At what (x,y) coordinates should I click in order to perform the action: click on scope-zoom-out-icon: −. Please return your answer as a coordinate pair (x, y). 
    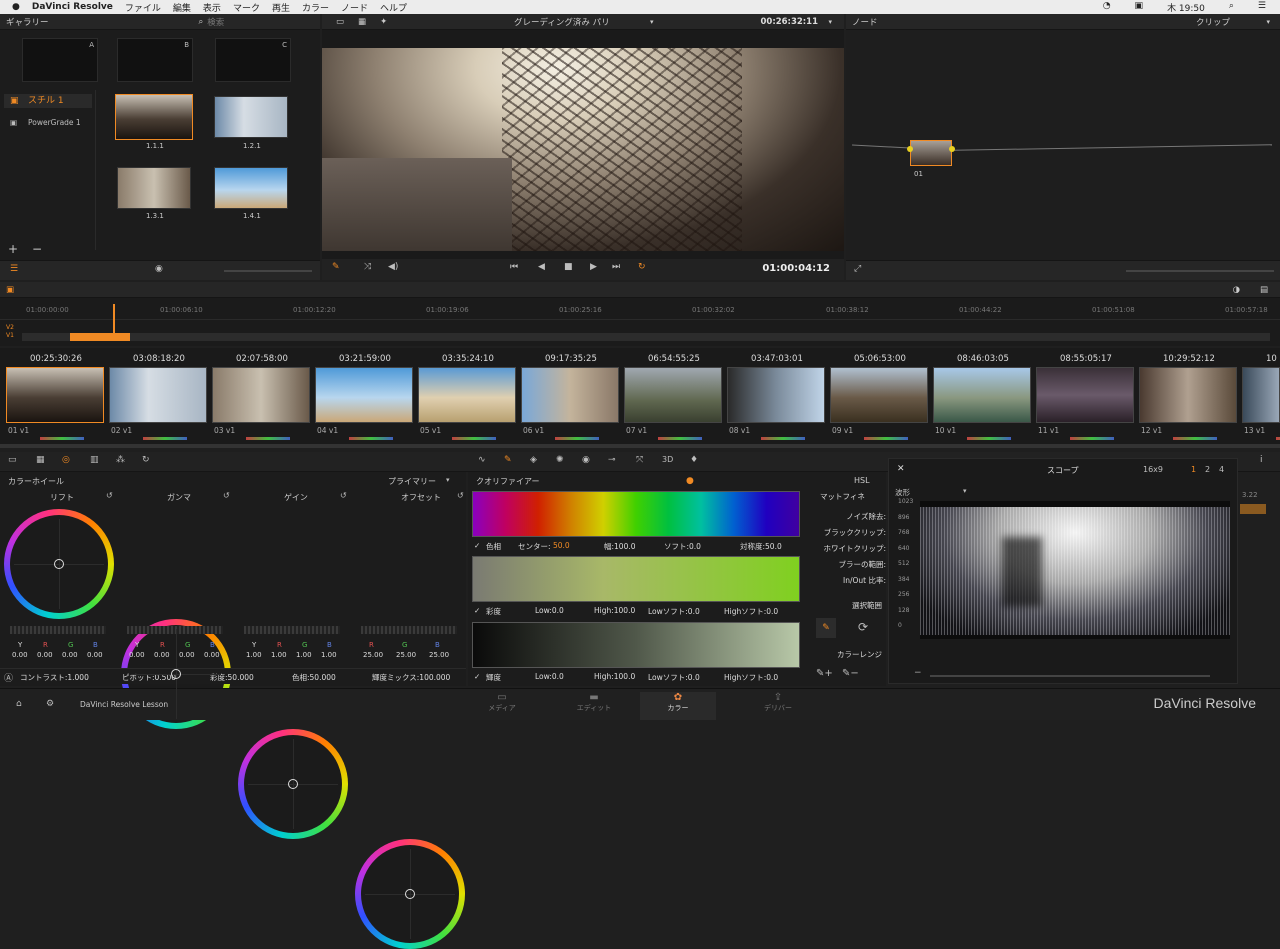
    Looking at the image, I should click on (918, 673).